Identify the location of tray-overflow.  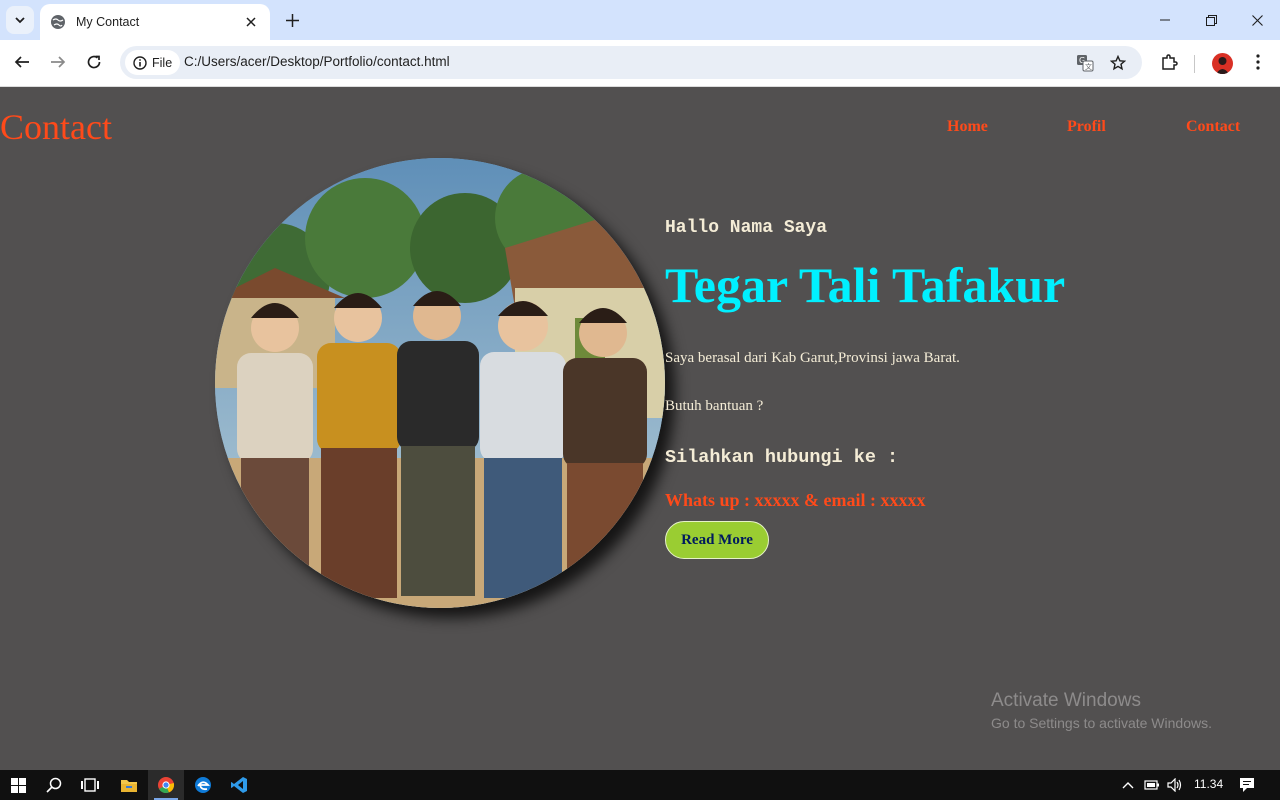
(1128, 785).